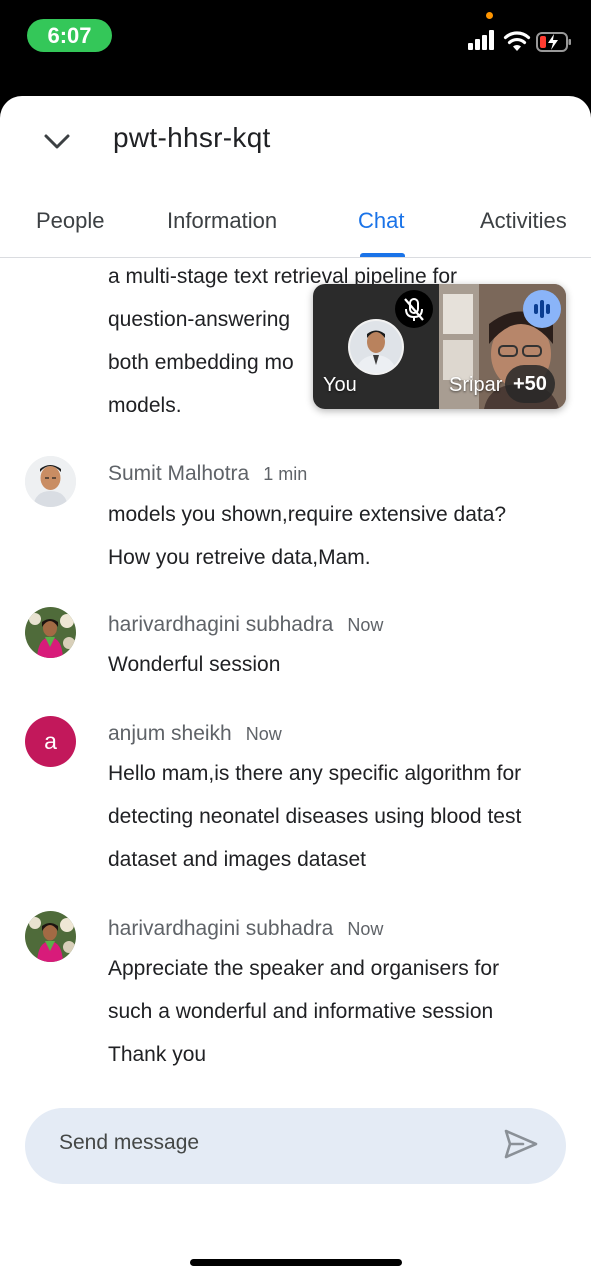 The image size is (591, 1280). Describe the element at coordinates (199, 319) in the screenshot. I see `message-line: question-answering` at that location.